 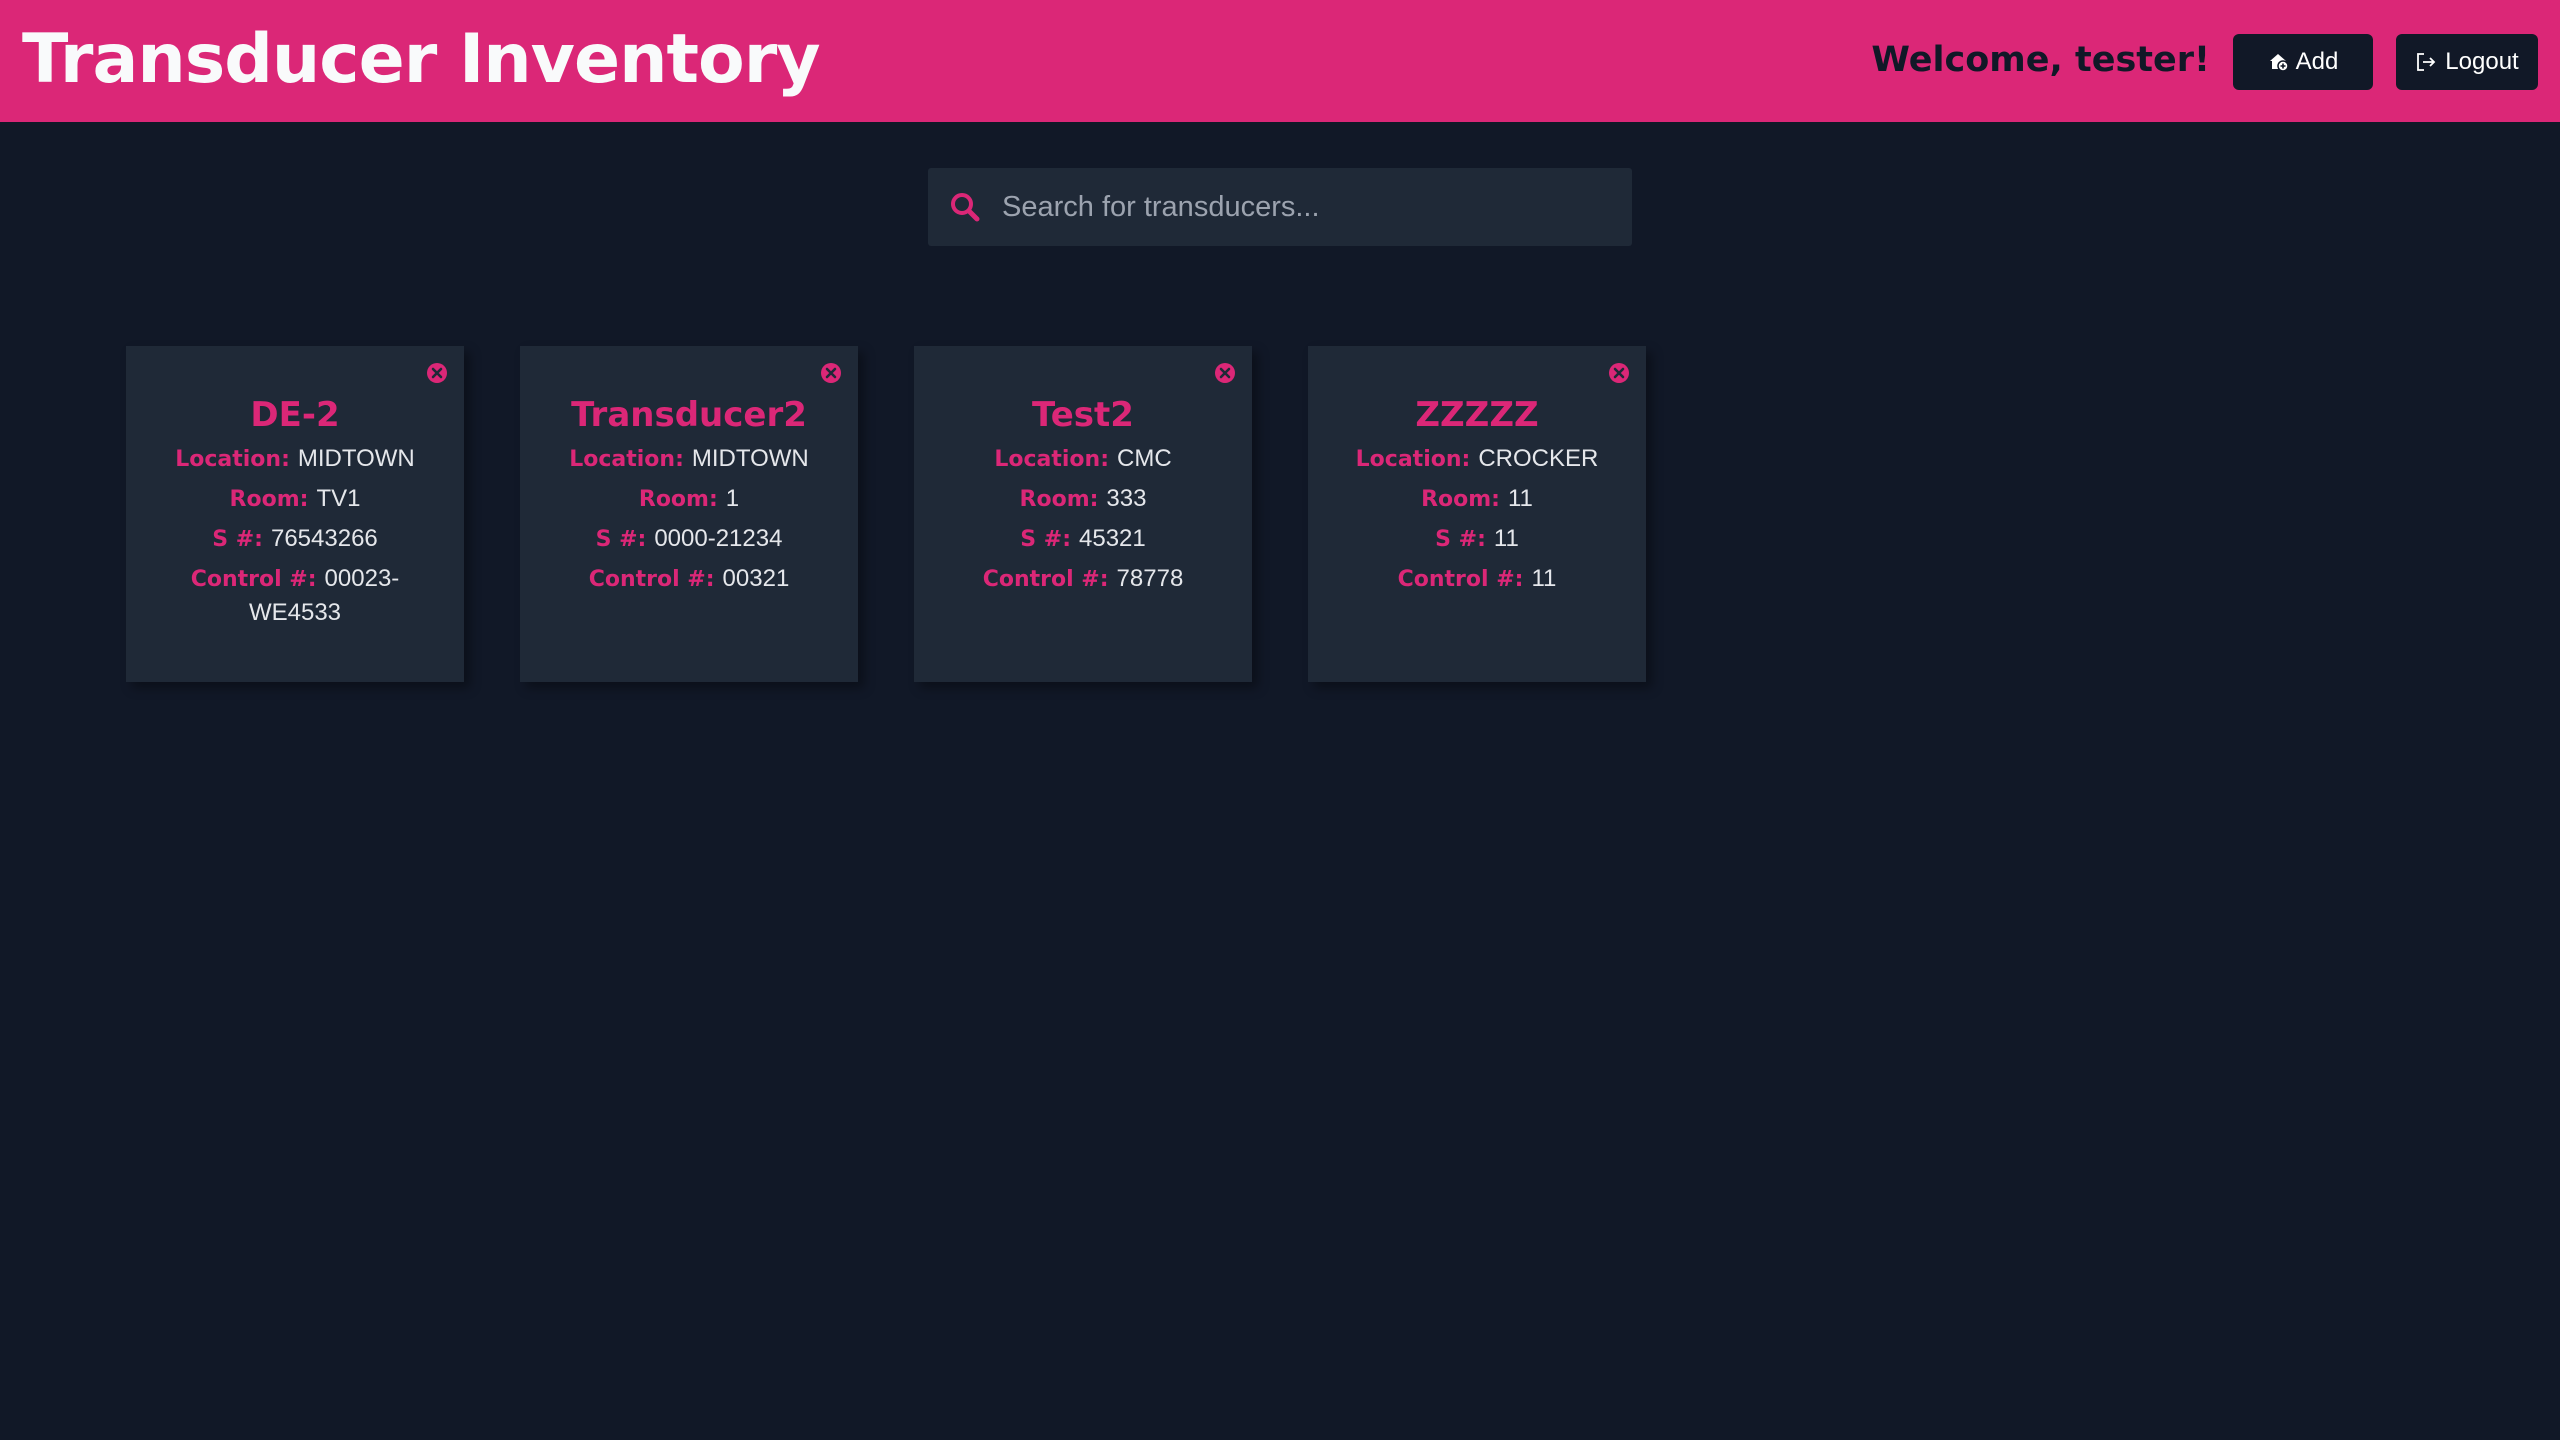 I want to click on card-control: Control #: 78778, so click(x=1083, y=579).